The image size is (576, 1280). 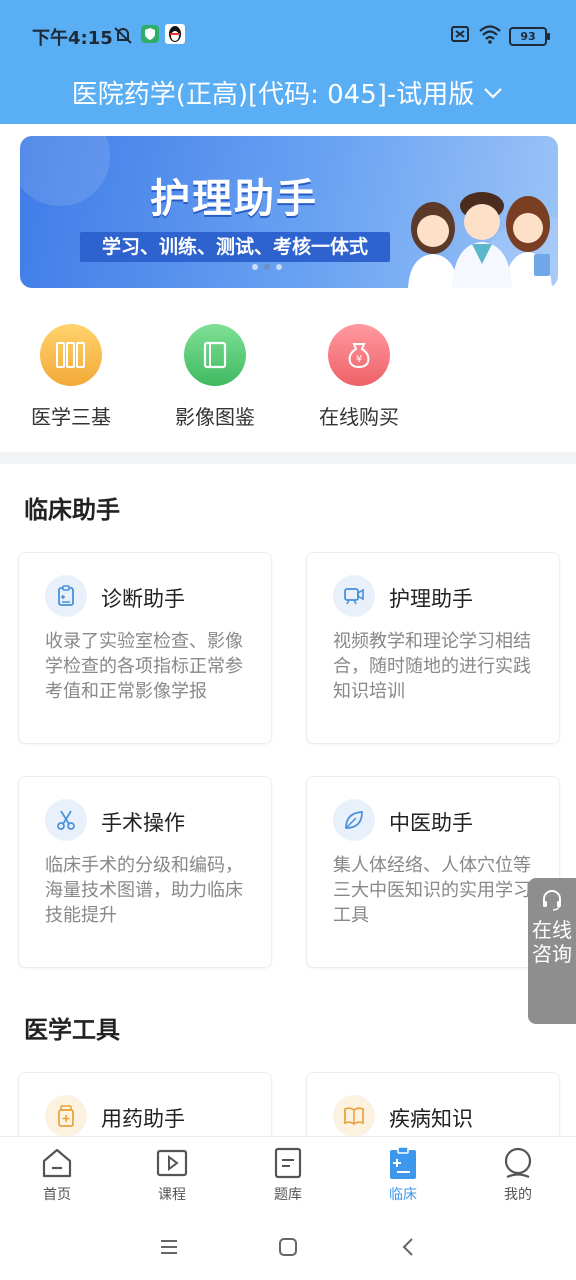 What do you see at coordinates (403, 1163) in the screenshot?
I see `clinical-clipboard-icon` at bounding box center [403, 1163].